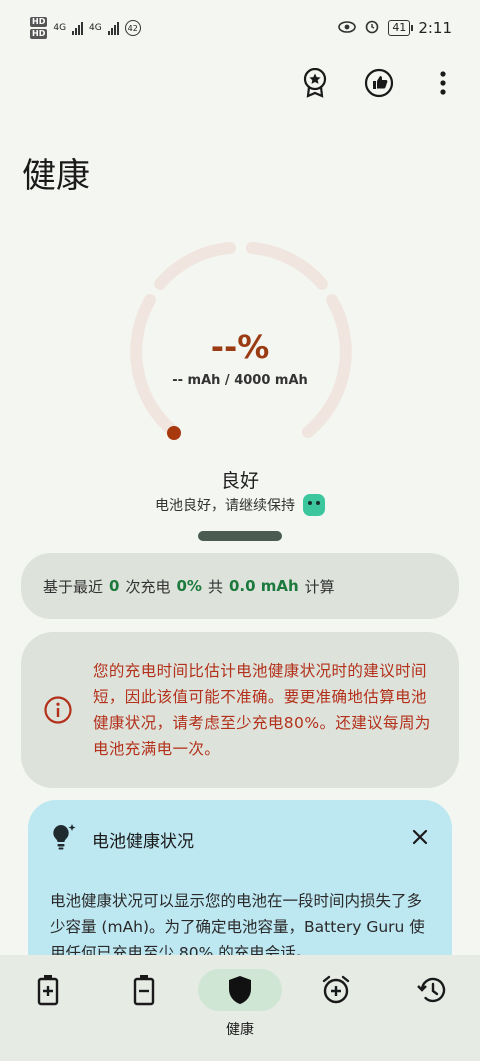 Image resolution: width=480 pixels, height=1061 pixels. I want to click on bottom-navigation: 健康, so click(240, 1008).